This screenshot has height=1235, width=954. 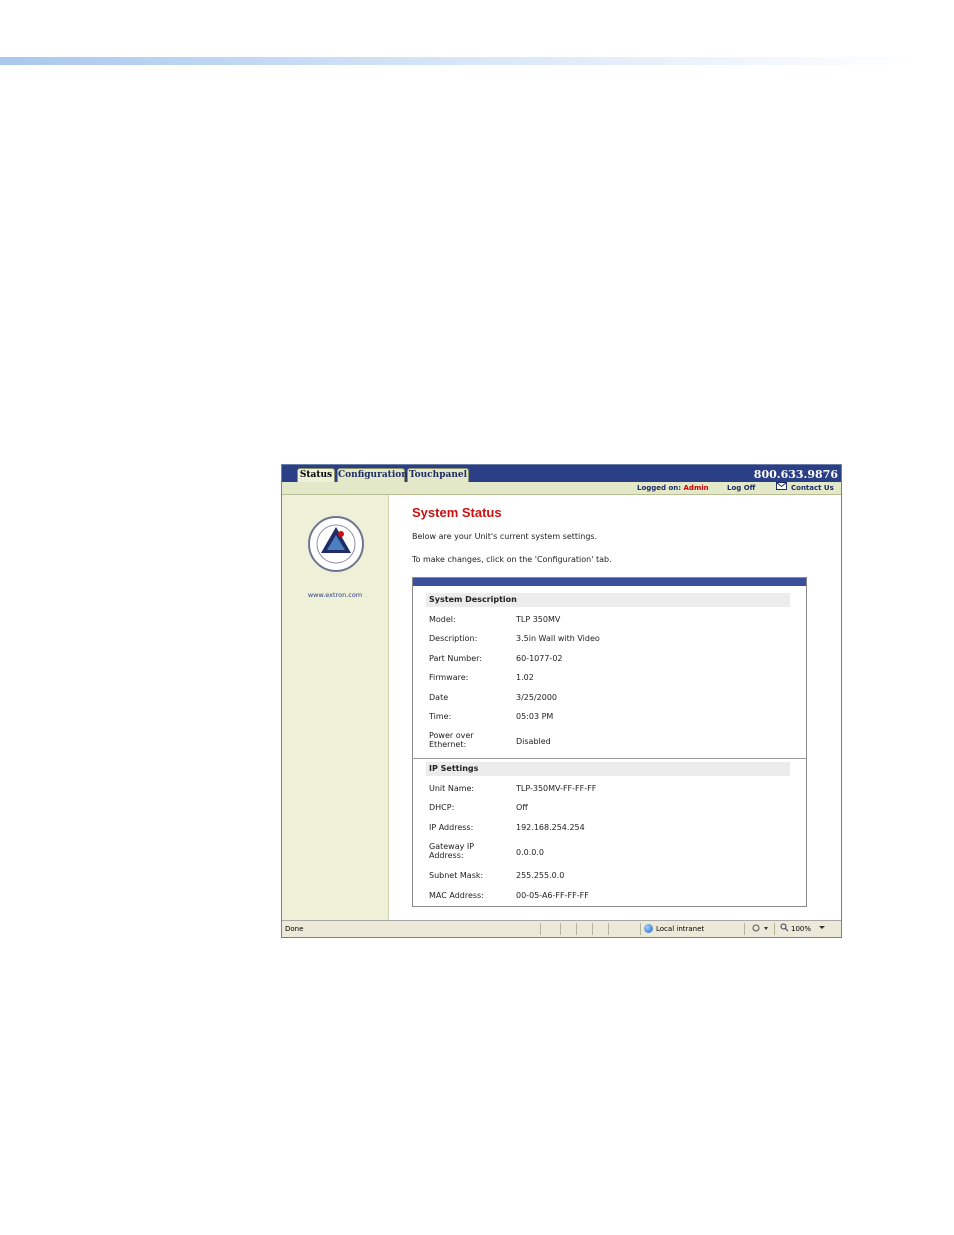 I want to click on page-title: System Status, so click(x=457, y=512).